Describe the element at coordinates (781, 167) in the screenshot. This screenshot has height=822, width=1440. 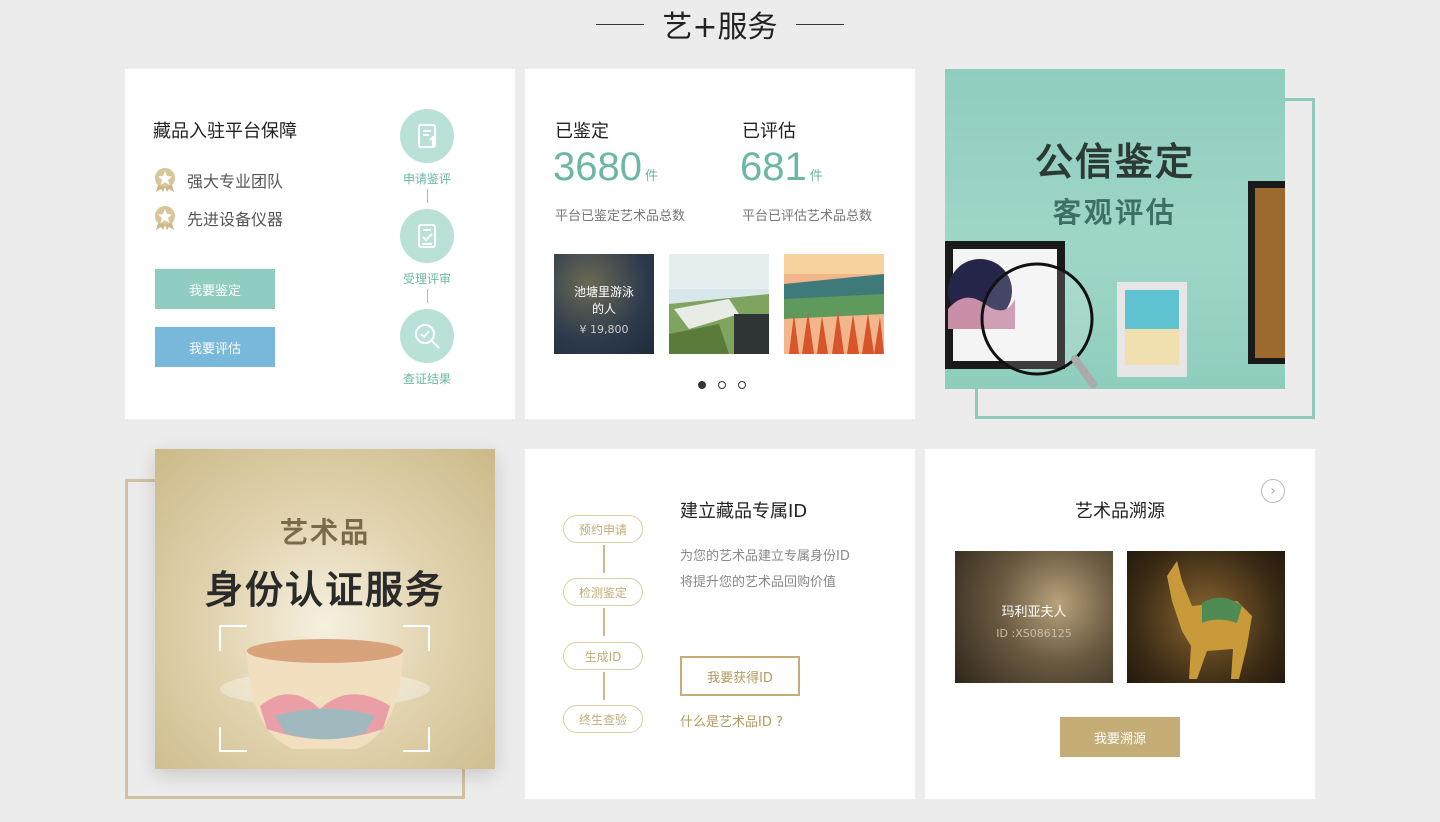
I see `evaluated-count: 681 件` at that location.